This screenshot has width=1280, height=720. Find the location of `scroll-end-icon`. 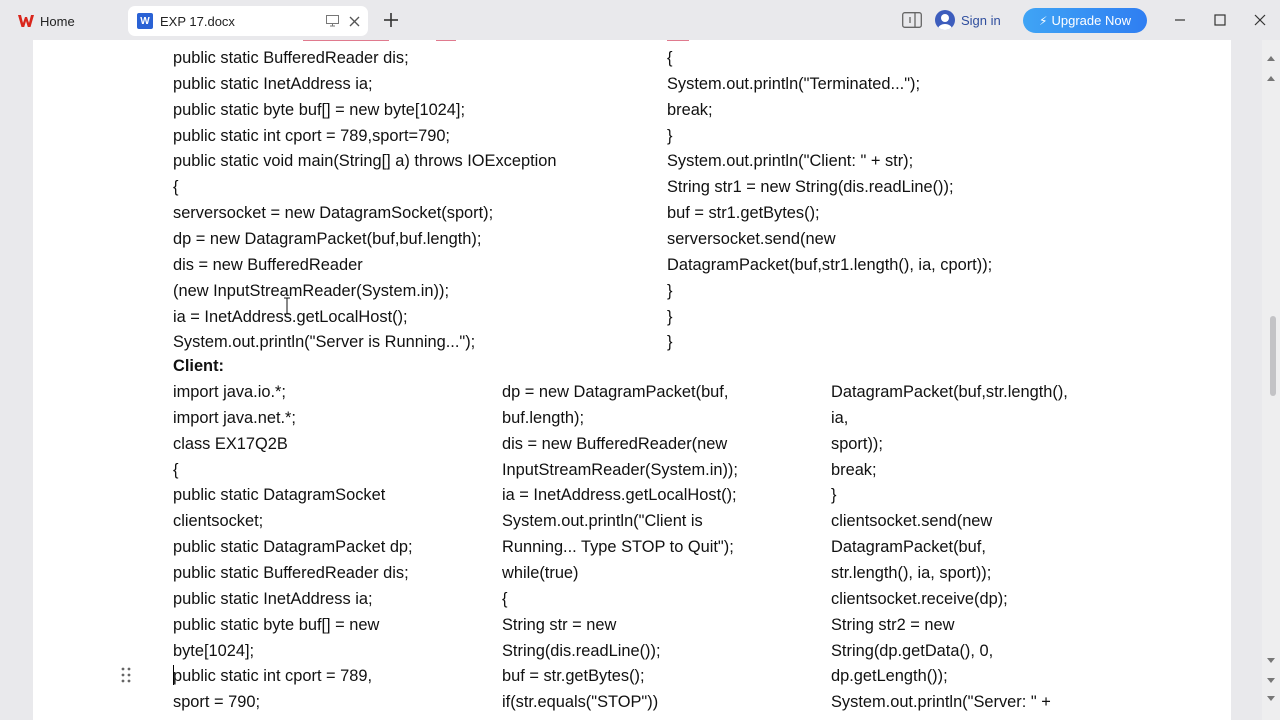

scroll-end-icon is located at coordinates (1271, 699).